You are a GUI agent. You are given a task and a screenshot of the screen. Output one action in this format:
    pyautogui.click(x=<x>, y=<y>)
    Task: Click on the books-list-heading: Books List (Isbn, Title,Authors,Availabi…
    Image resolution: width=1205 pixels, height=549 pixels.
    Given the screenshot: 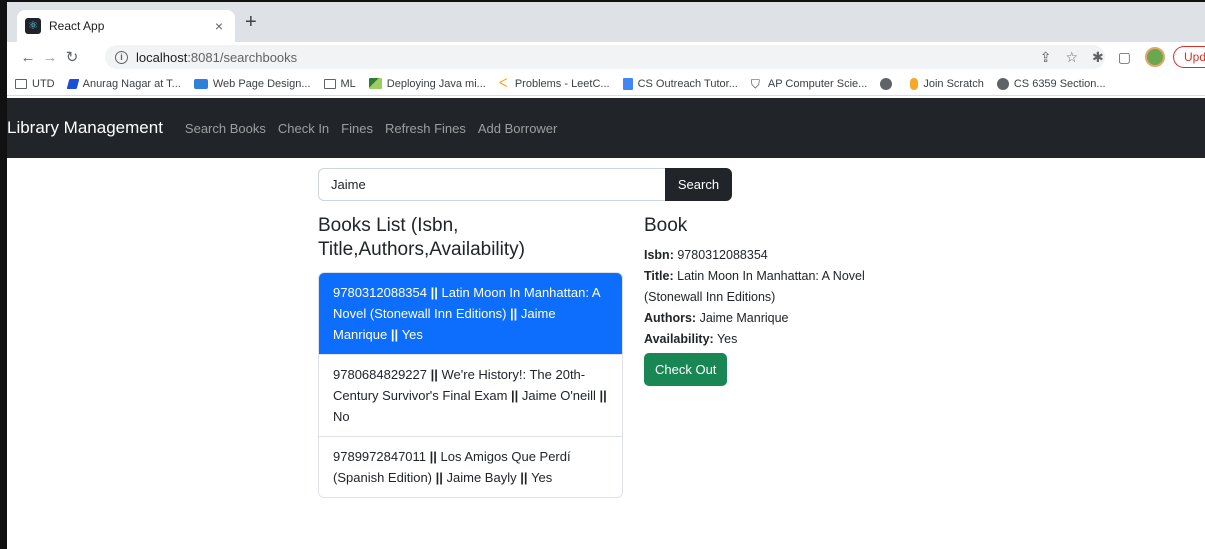 What is the action you would take?
    pyautogui.click(x=421, y=237)
    